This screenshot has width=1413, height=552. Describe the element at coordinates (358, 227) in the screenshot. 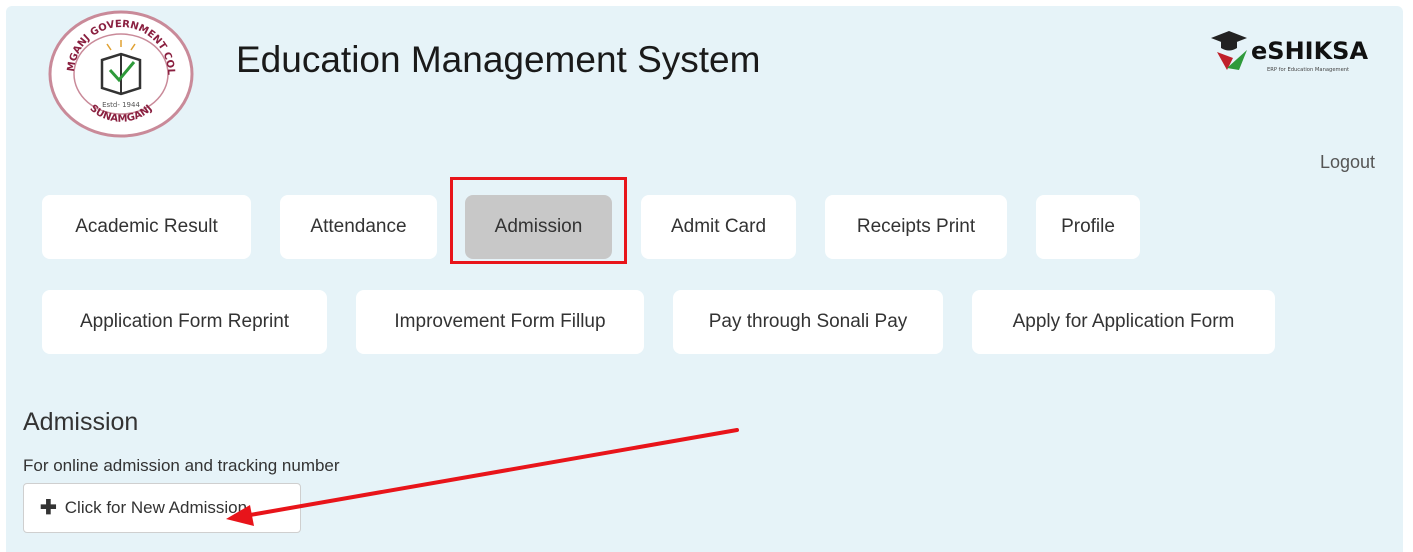

I see `nav-attendance-button: Attendance` at that location.